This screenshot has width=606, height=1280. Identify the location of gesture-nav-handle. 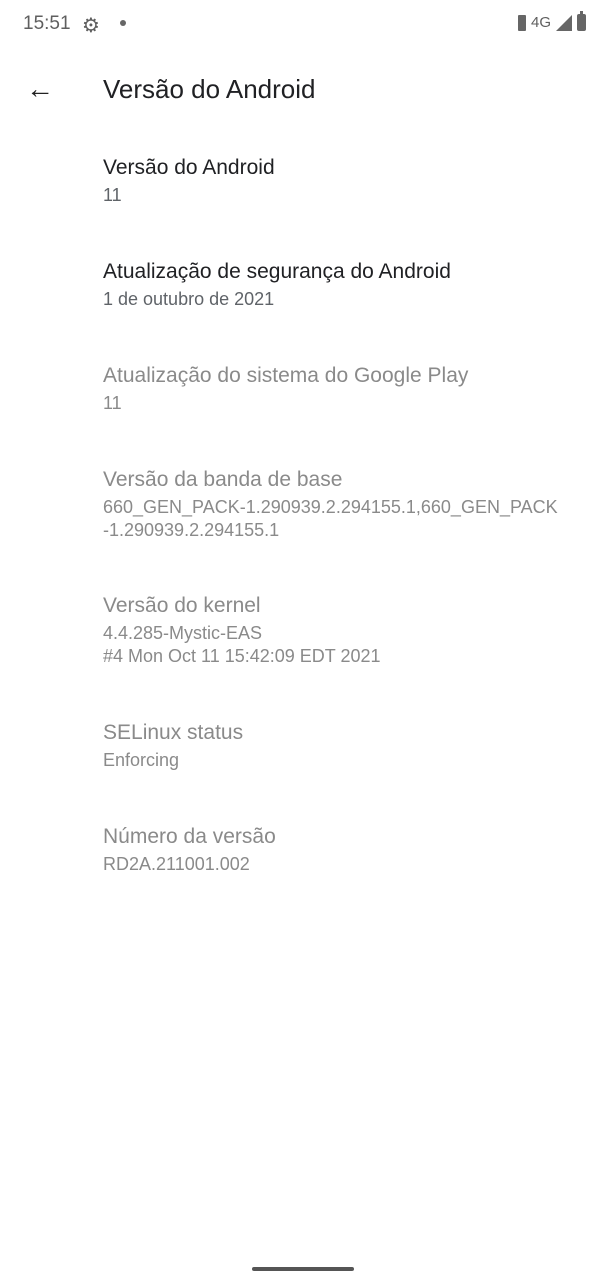
(303, 1269).